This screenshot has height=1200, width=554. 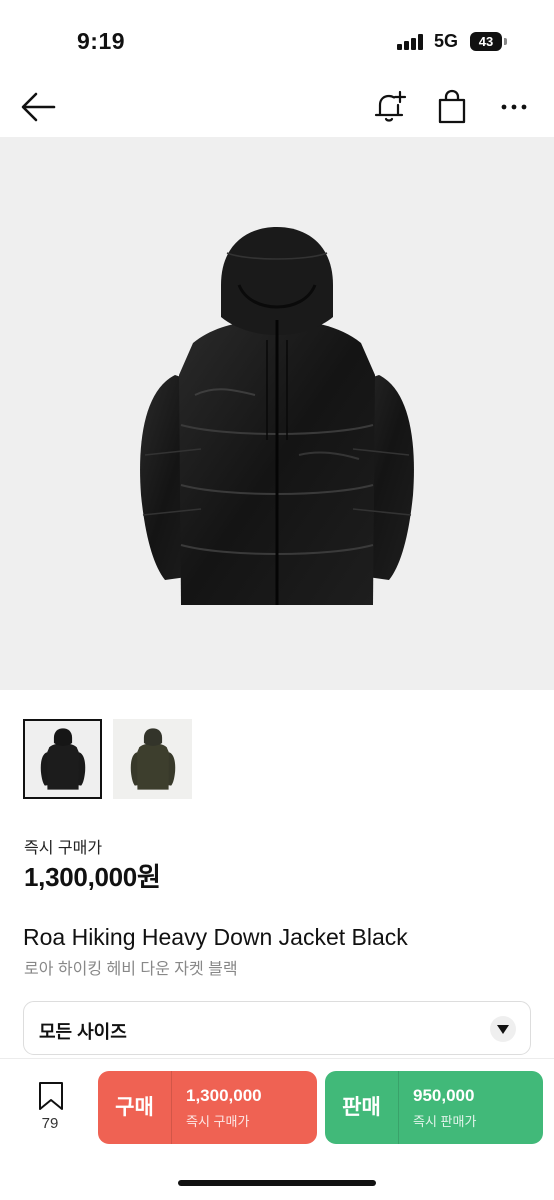 What do you see at coordinates (277, 39) in the screenshot?
I see `status-bar: 9:19 5G 43` at bounding box center [277, 39].